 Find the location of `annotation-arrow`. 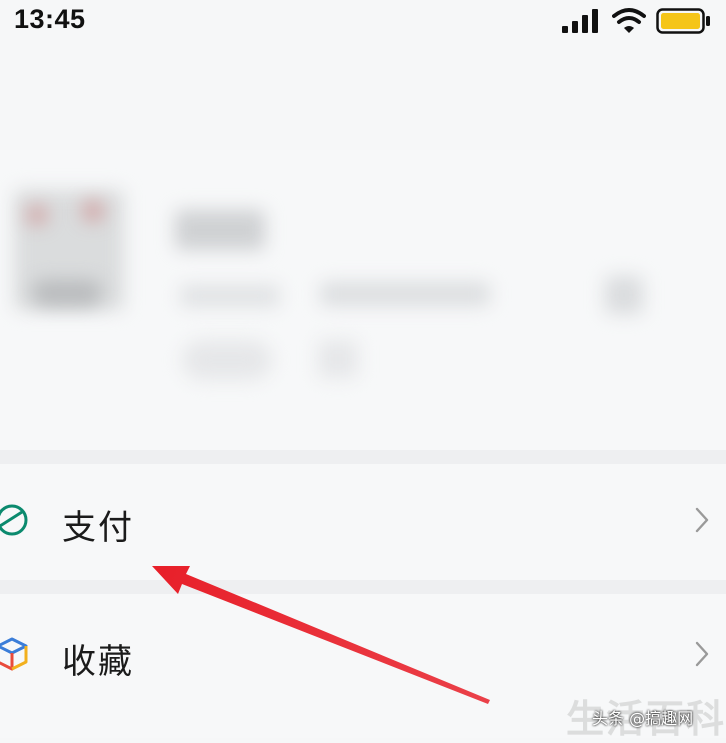

annotation-arrow is located at coordinates (321, 635).